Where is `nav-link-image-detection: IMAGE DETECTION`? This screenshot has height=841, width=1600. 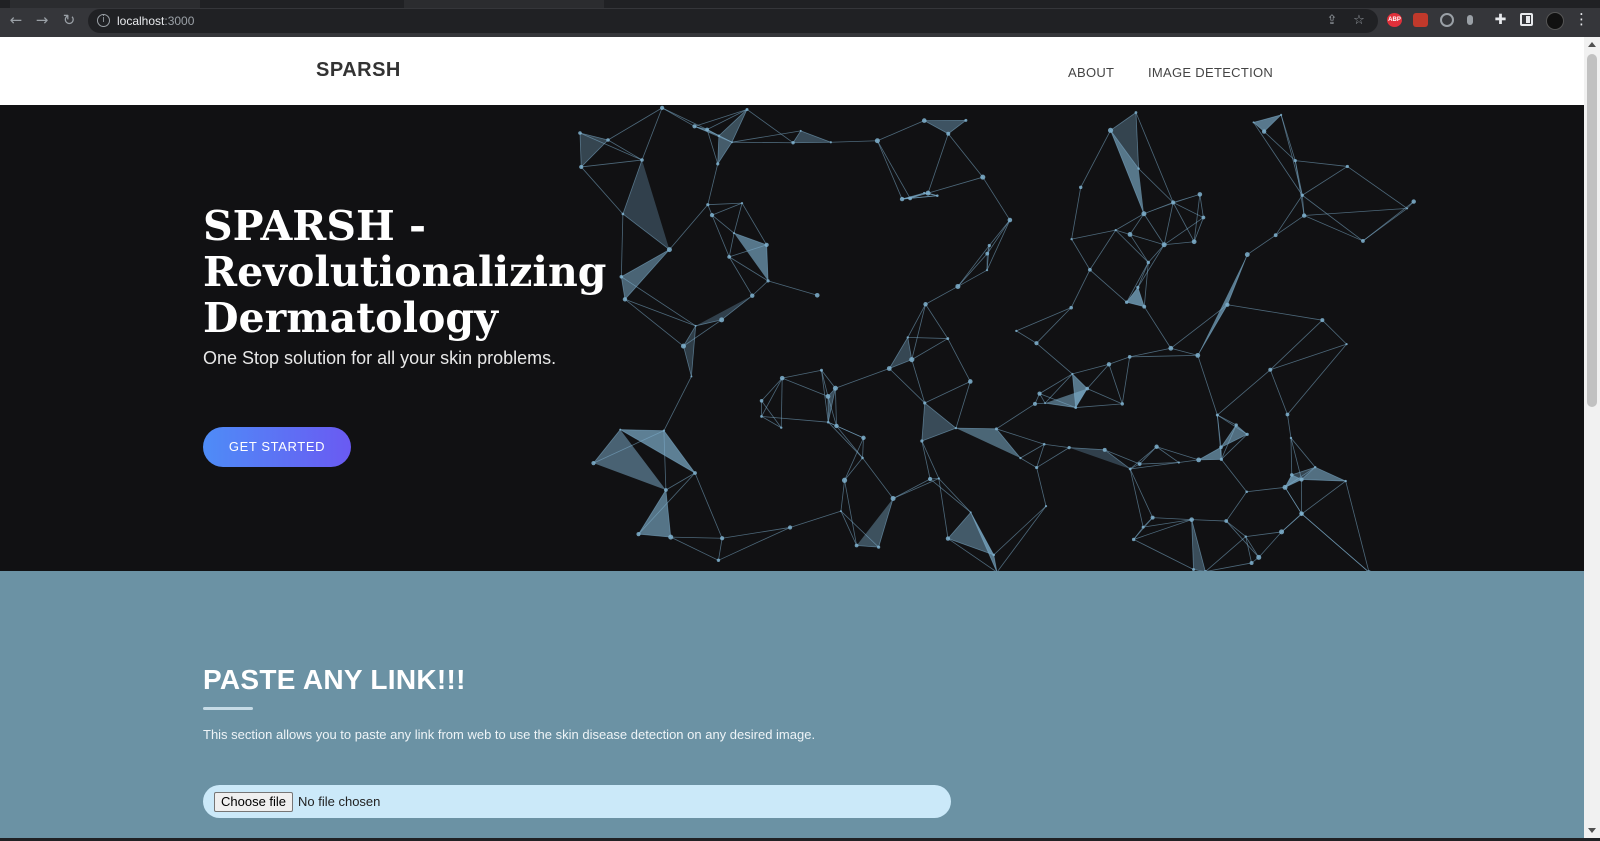 nav-link-image-detection: IMAGE DETECTION is located at coordinates (1210, 72).